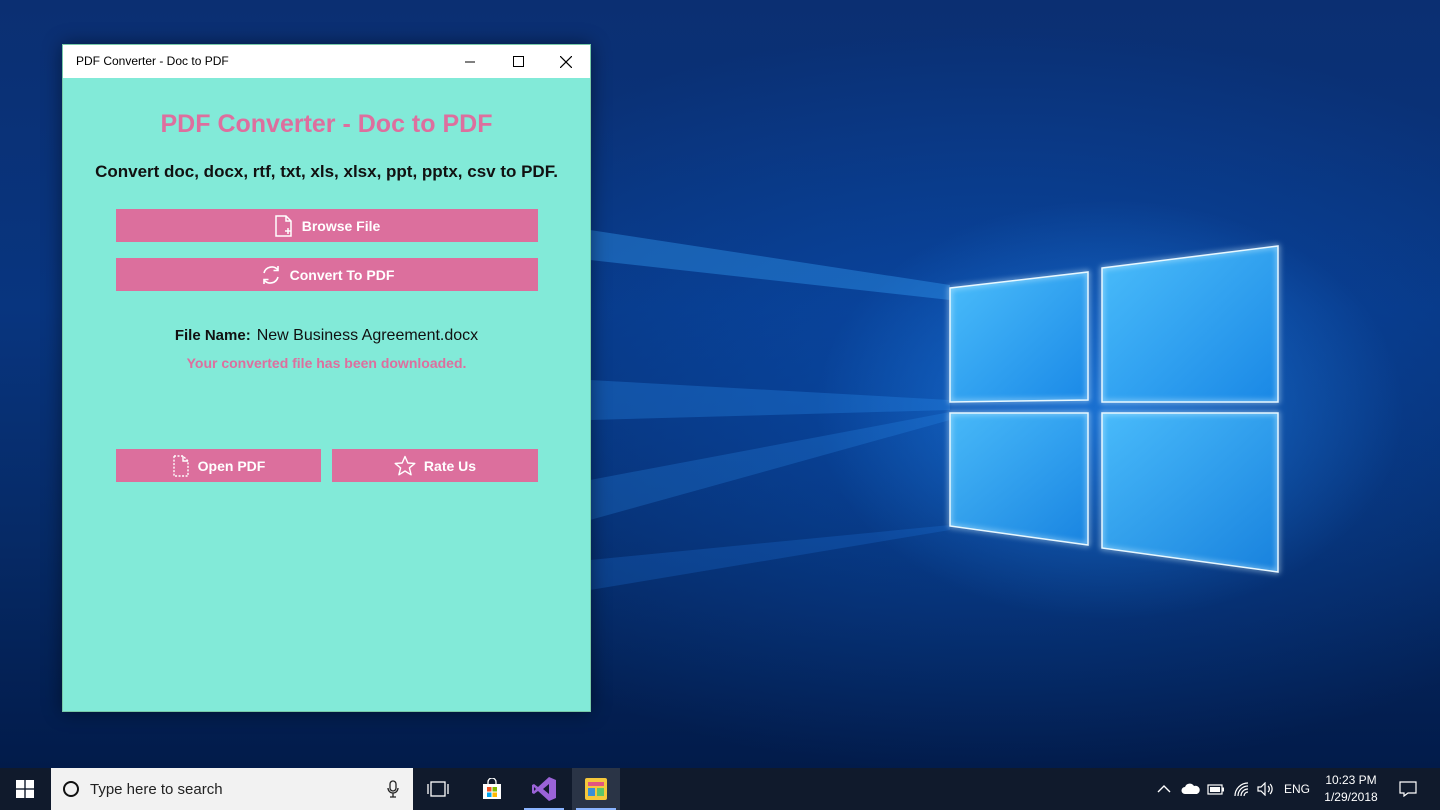  Describe the element at coordinates (156, 789) in the screenshot. I see `search-placeholder: Type here to search` at that location.